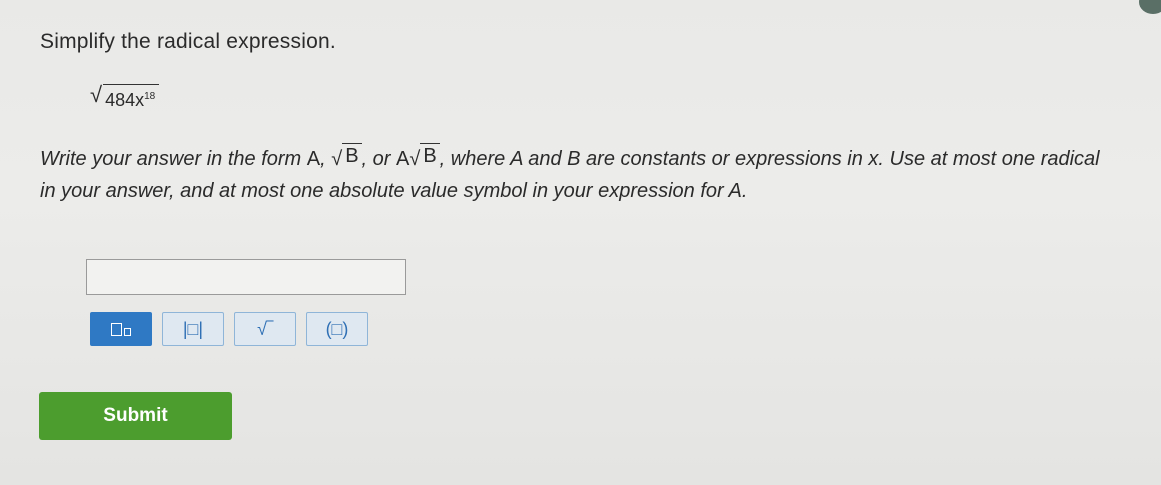  What do you see at coordinates (125, 100) in the screenshot?
I see `radicand: 484x` at bounding box center [125, 100].